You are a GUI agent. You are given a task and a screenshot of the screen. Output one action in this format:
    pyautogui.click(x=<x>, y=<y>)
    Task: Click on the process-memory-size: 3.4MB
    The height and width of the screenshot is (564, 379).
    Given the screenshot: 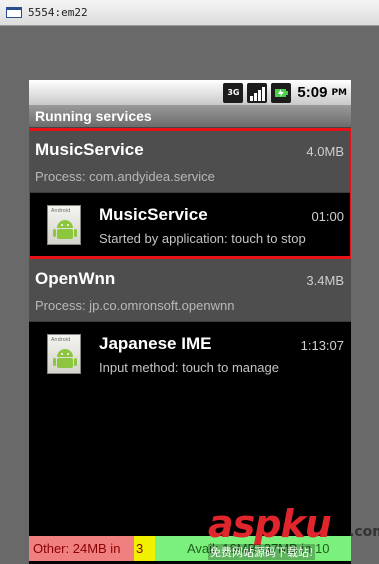 What is the action you would take?
    pyautogui.click(x=325, y=280)
    